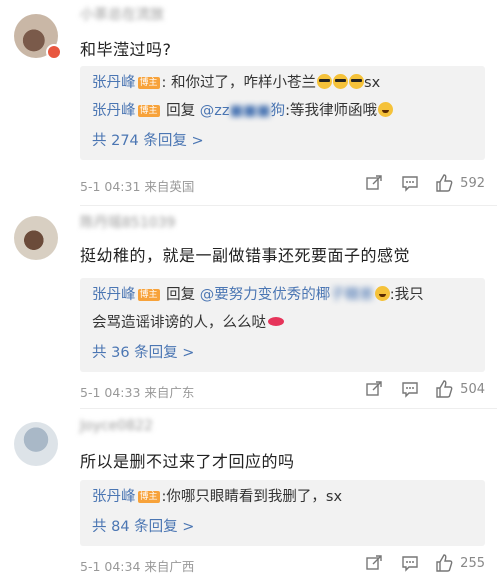 Image resolution: width=497 pixels, height=577 pixels. What do you see at coordinates (215, 111) in the screenshot?
I see `reply-target-link: @zz` at bounding box center [215, 111].